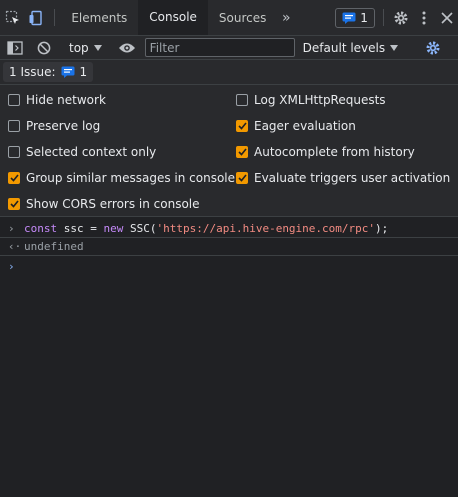  What do you see at coordinates (229, 247) in the screenshot?
I see `console-output-message: ‹· undefined` at bounding box center [229, 247].